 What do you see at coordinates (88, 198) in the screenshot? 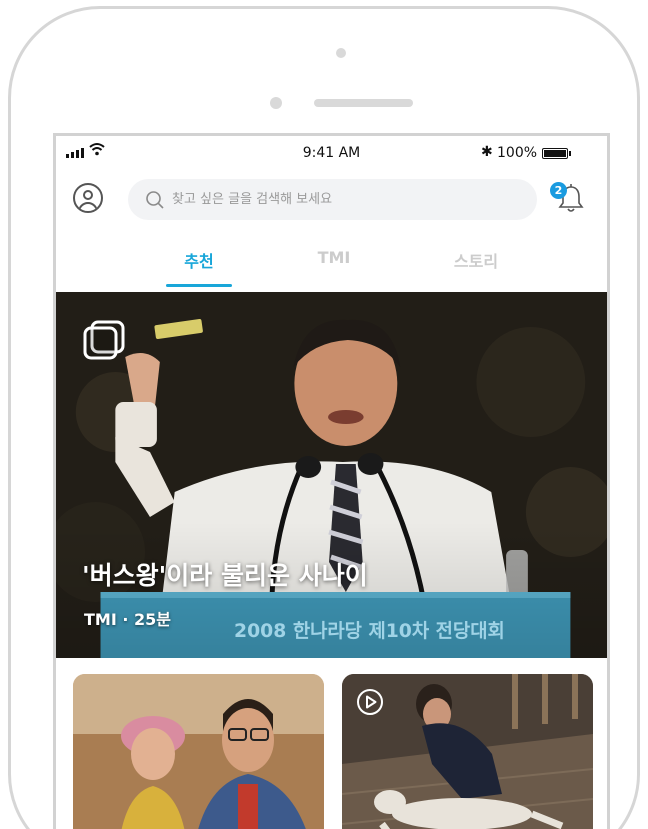
I see `user-circle-icon` at bounding box center [88, 198].